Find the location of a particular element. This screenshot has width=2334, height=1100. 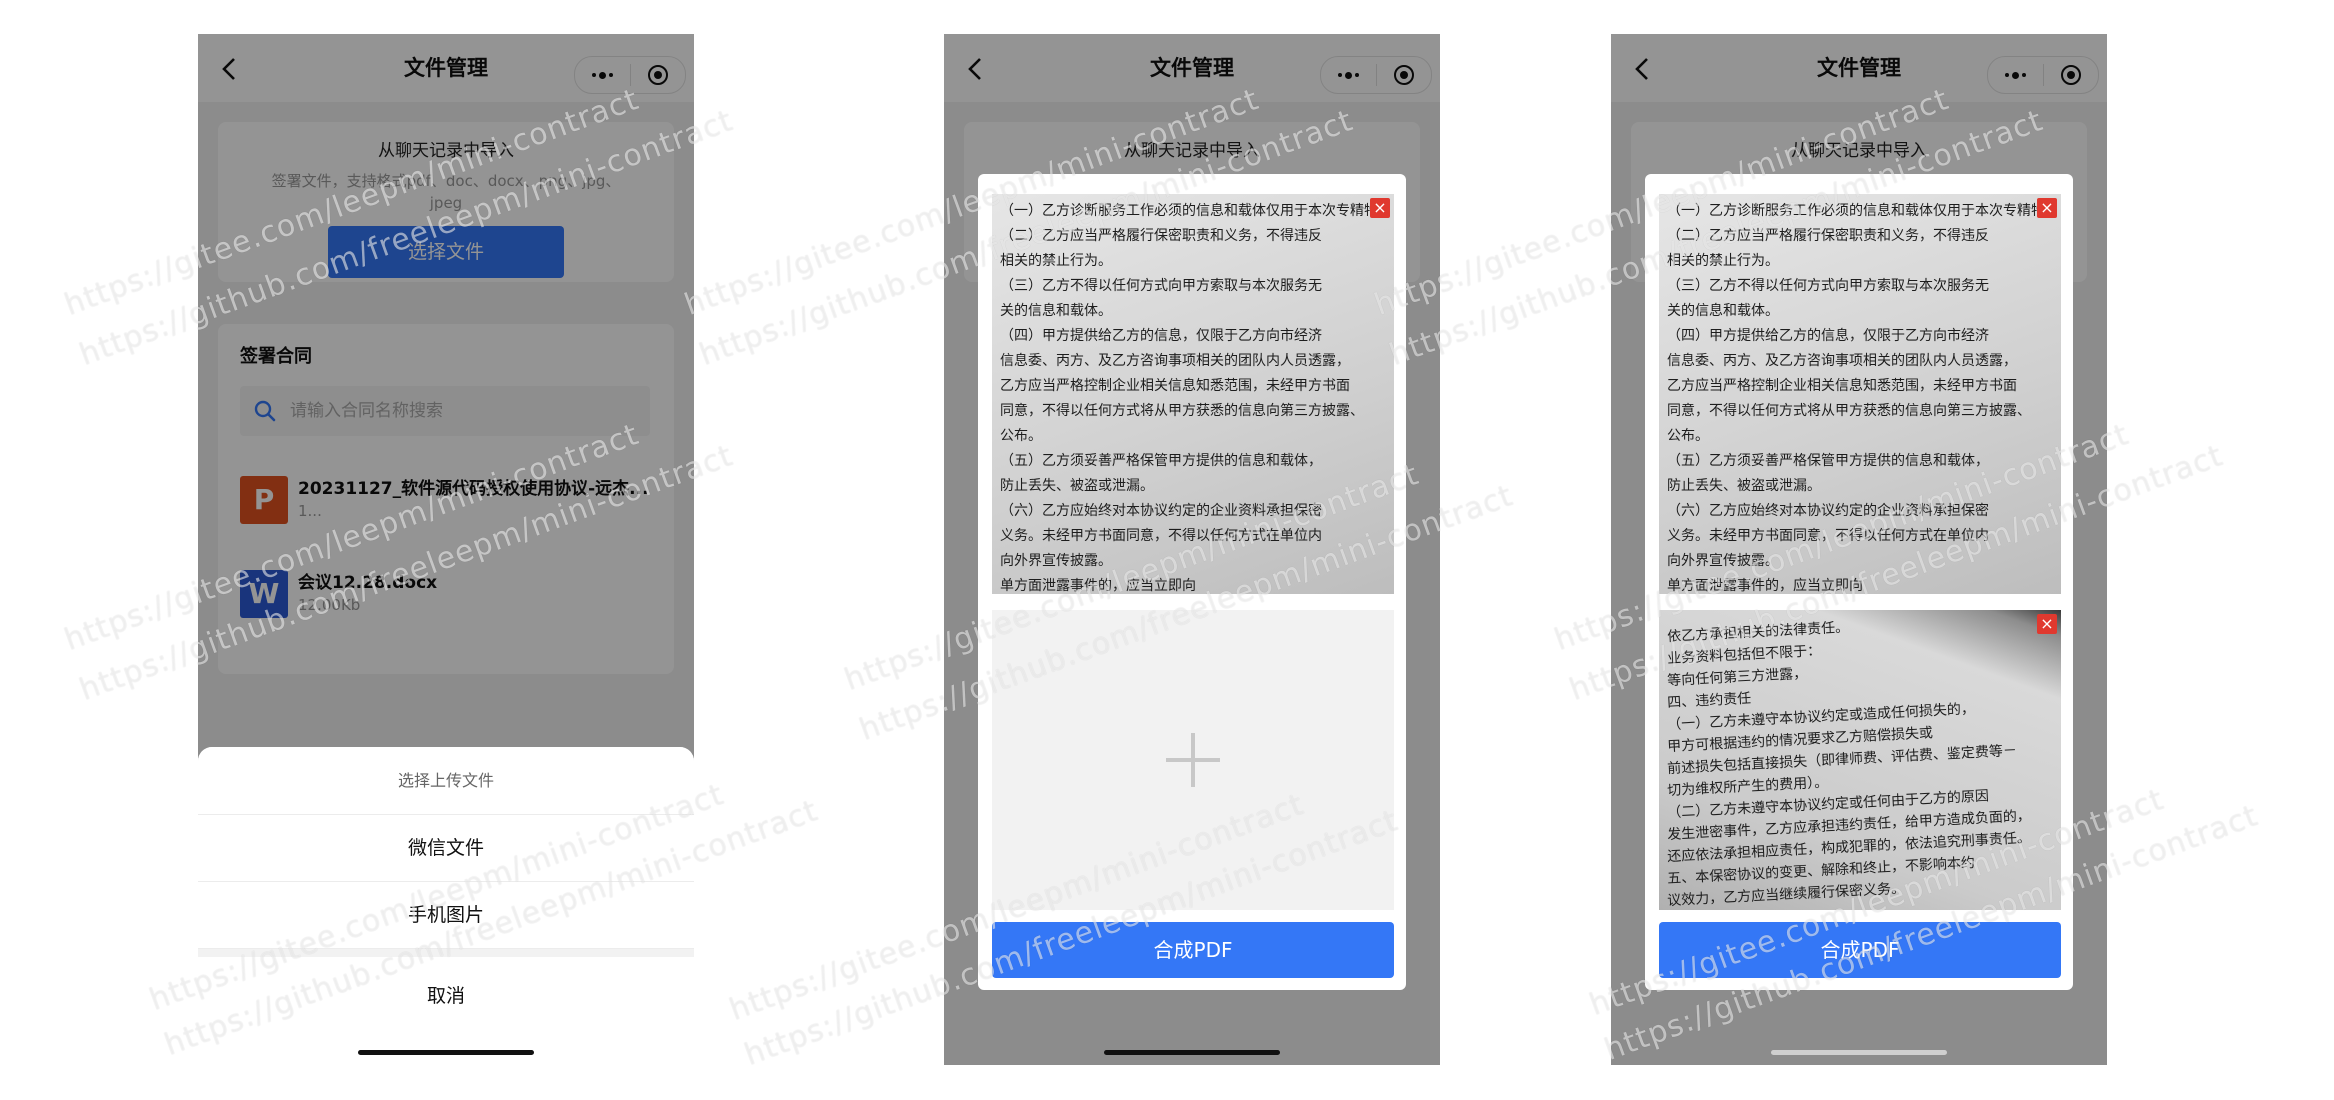

cancel-button: 取消 is located at coordinates (446, 1011).